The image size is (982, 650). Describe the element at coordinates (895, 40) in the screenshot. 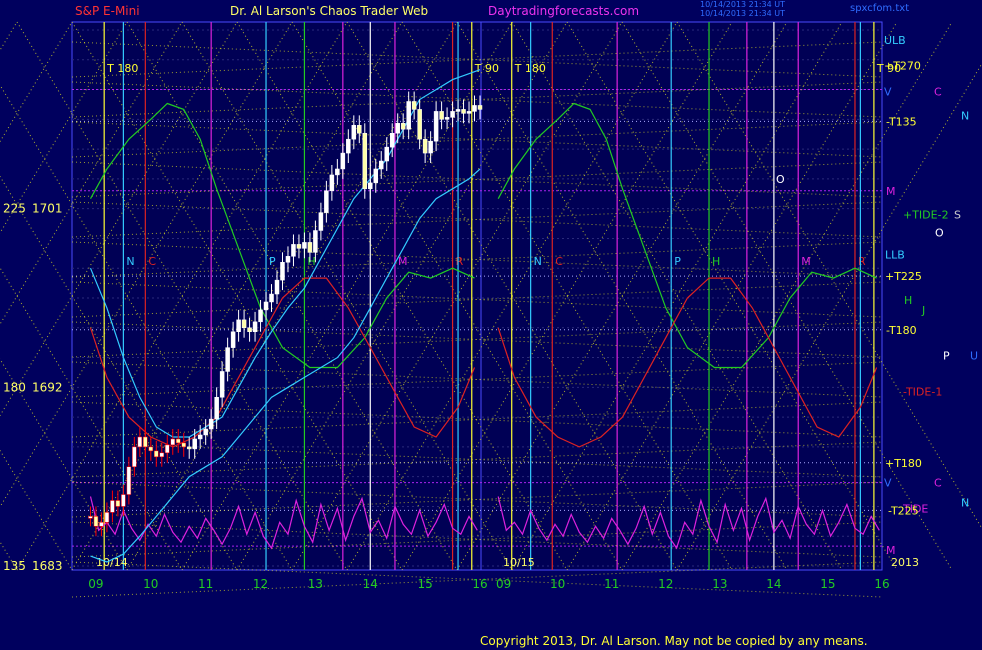

I see `level-label: ULB` at that location.